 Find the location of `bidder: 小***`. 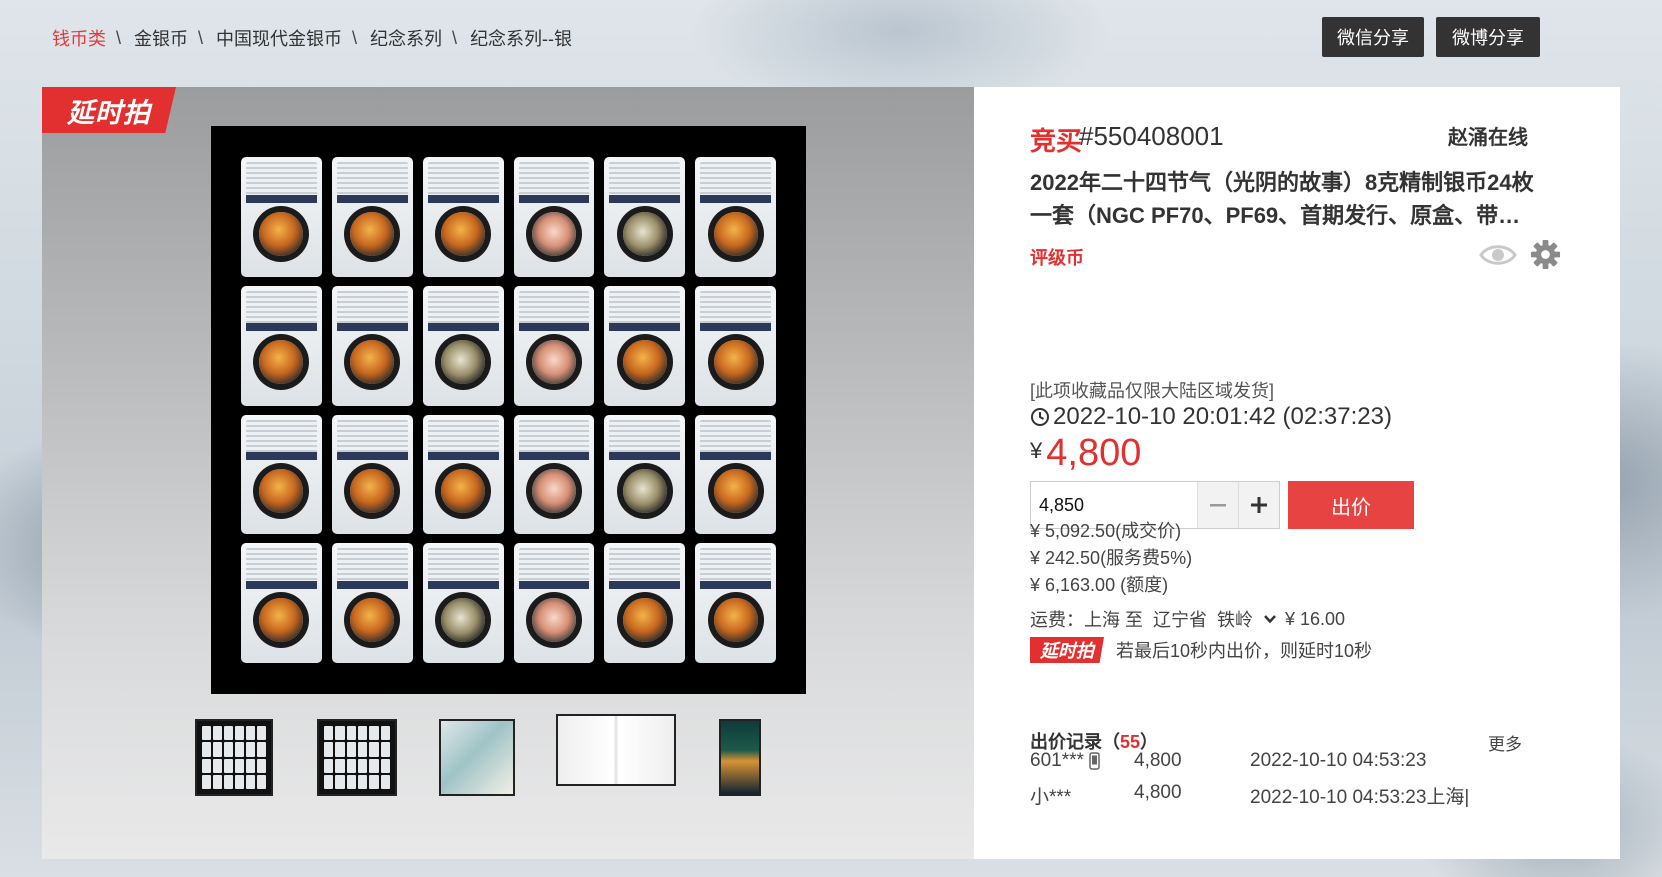

bidder: 小*** is located at coordinates (1050, 795).